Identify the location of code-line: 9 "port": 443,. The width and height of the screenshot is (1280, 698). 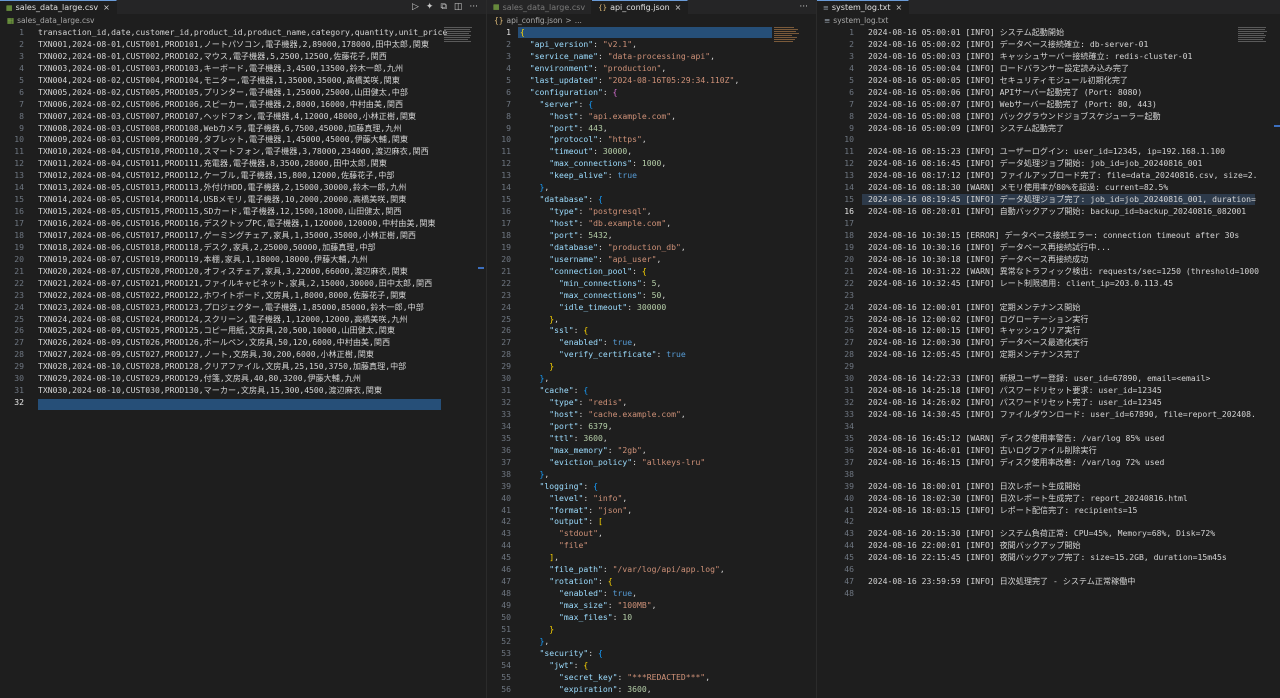
(651, 129).